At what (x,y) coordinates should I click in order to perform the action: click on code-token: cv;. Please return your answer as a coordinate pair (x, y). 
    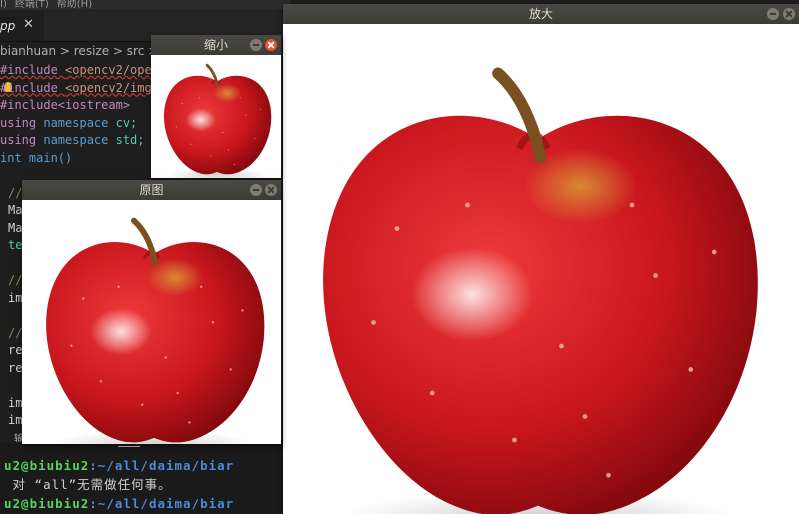
    Looking at the image, I should click on (126, 122).